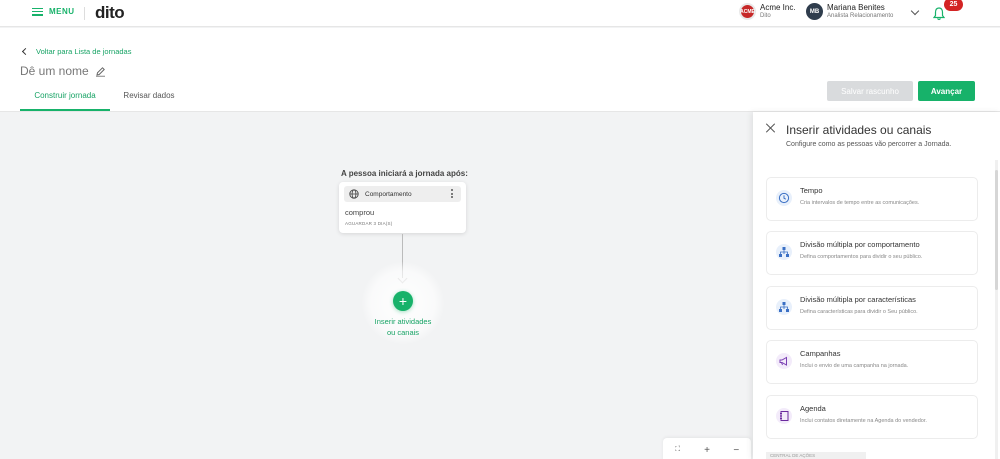 The height and width of the screenshot is (459, 1000). Describe the element at coordinates (784, 198) in the screenshot. I see `clock-icon` at that location.